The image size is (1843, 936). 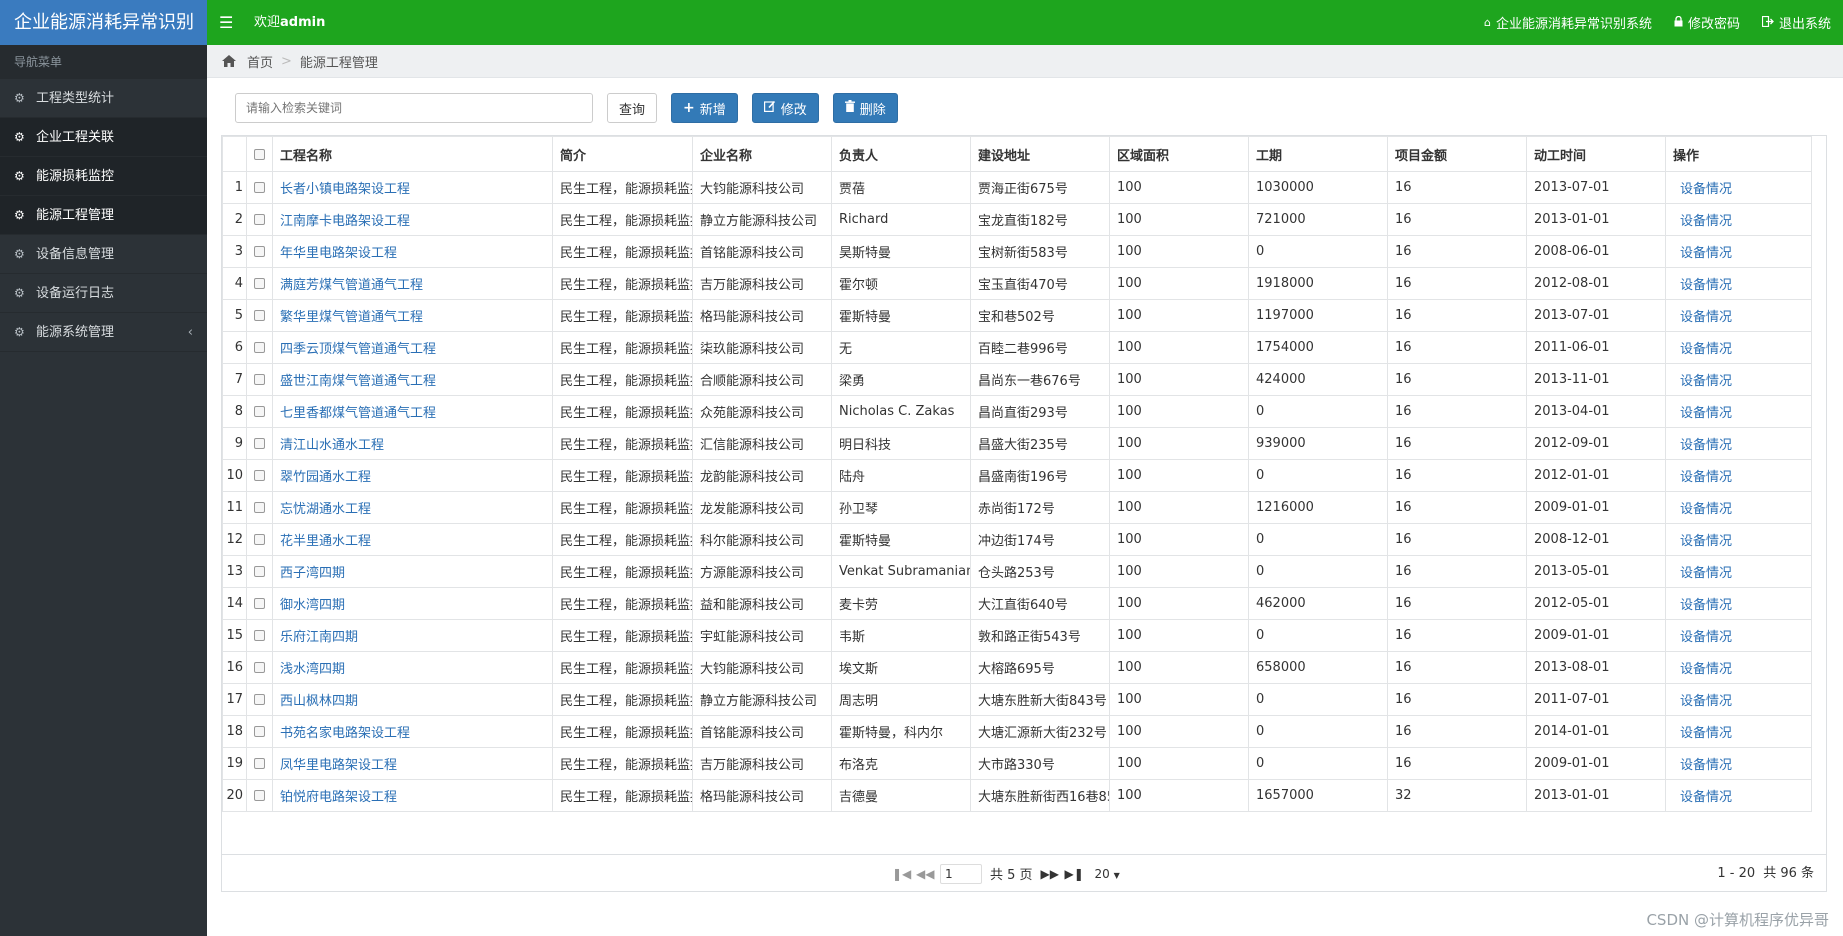 I want to click on column-header: 工程名称, so click(x=412, y=154).